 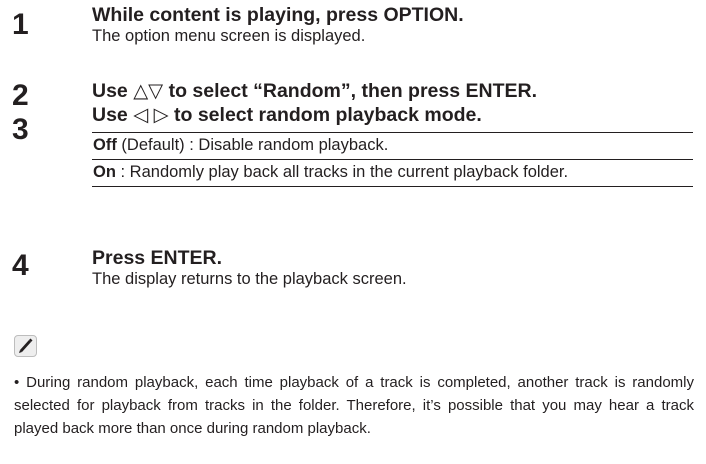 I want to click on option-off-cell: Off (Default) : Disable random playback., so click(x=392, y=146).